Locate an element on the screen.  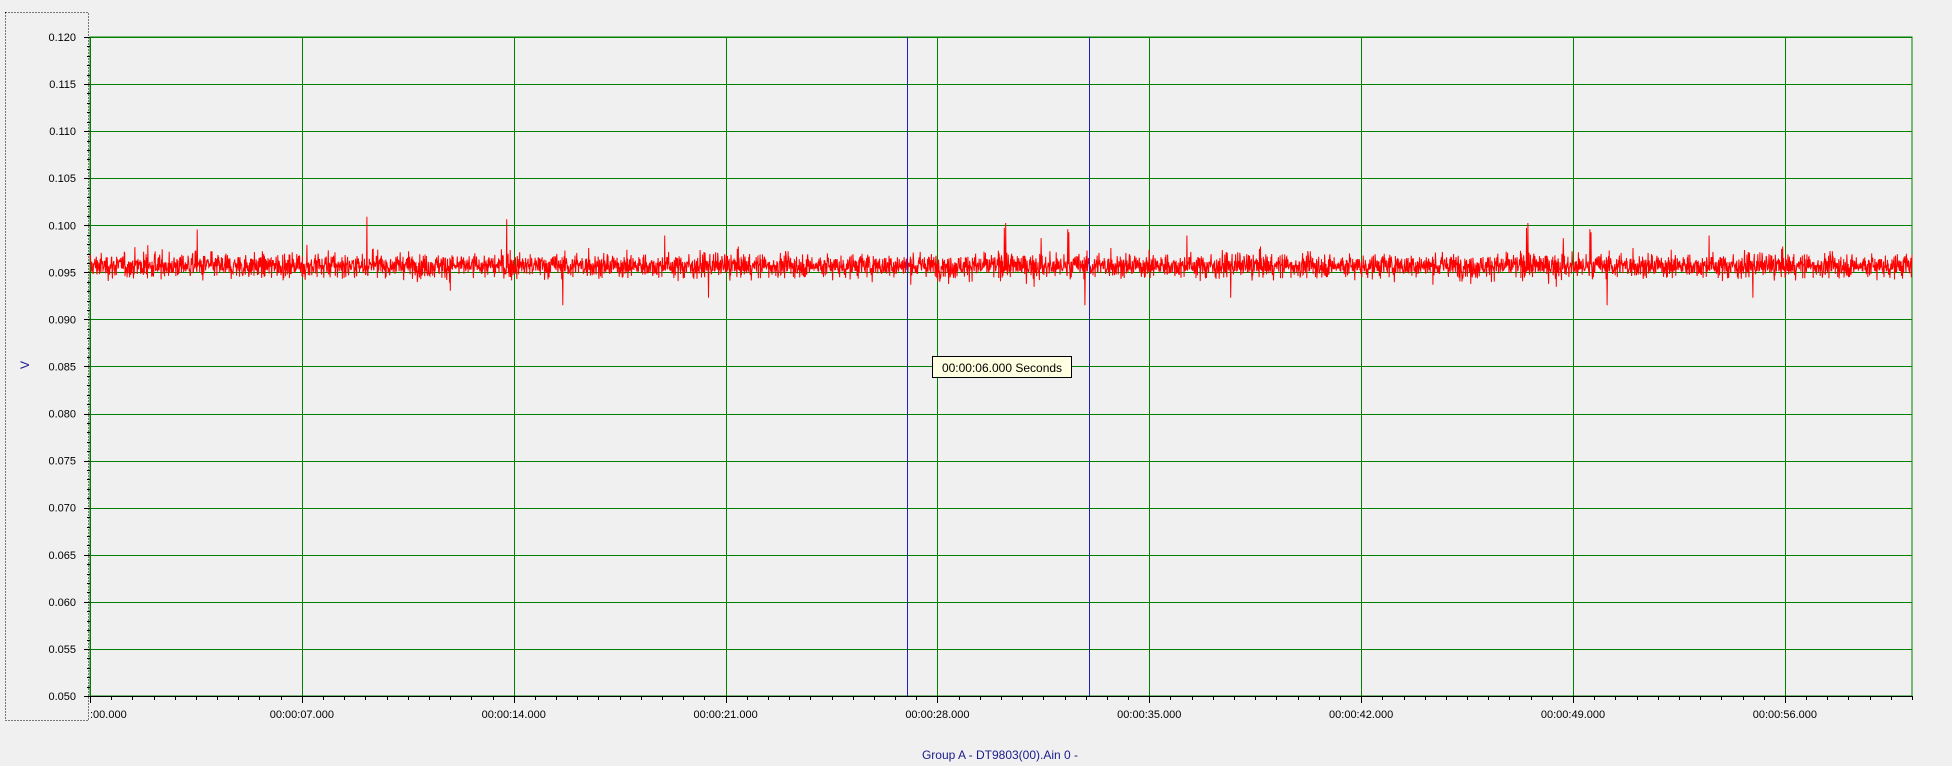
y-tick-label: 0.105 is located at coordinates (62, 179).